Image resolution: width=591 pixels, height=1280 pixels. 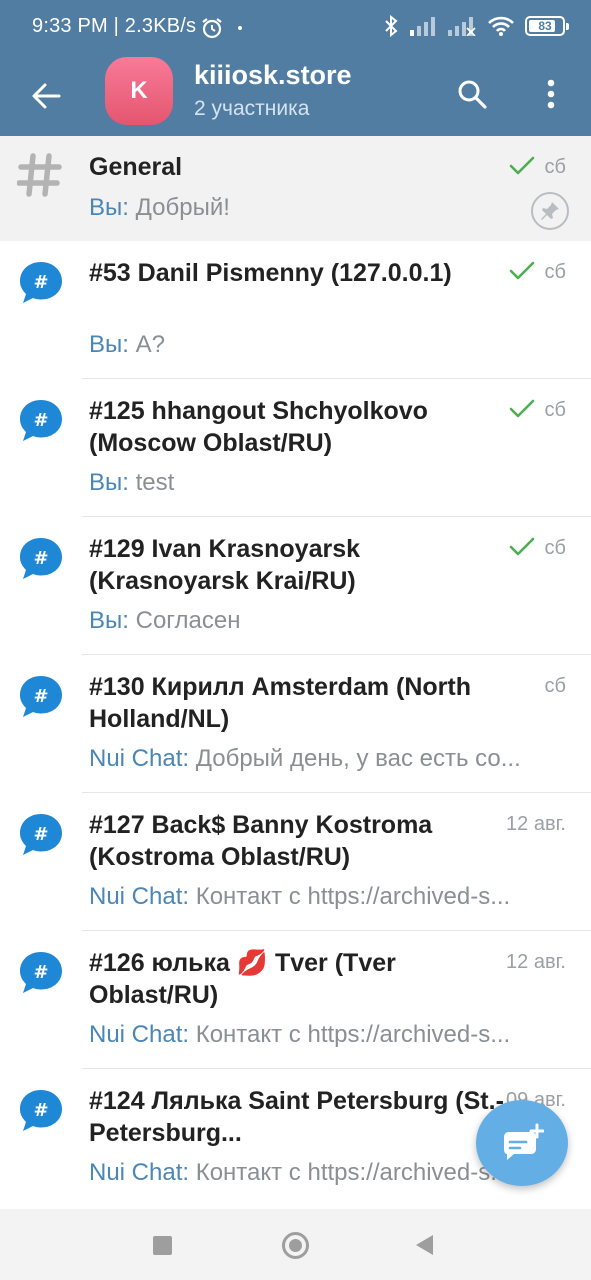 I want to click on group-title: kiiiosk.store, so click(x=273, y=75).